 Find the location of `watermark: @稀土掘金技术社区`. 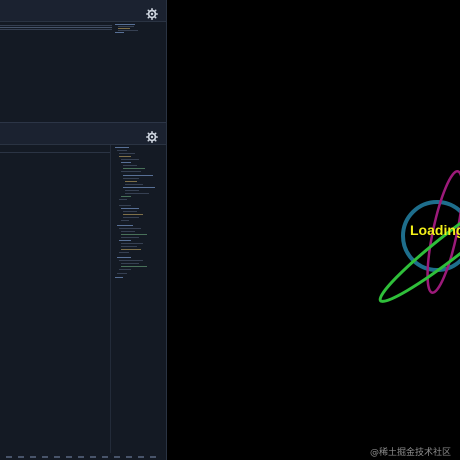

watermark: @稀土掘金技术社区 is located at coordinates (411, 453).